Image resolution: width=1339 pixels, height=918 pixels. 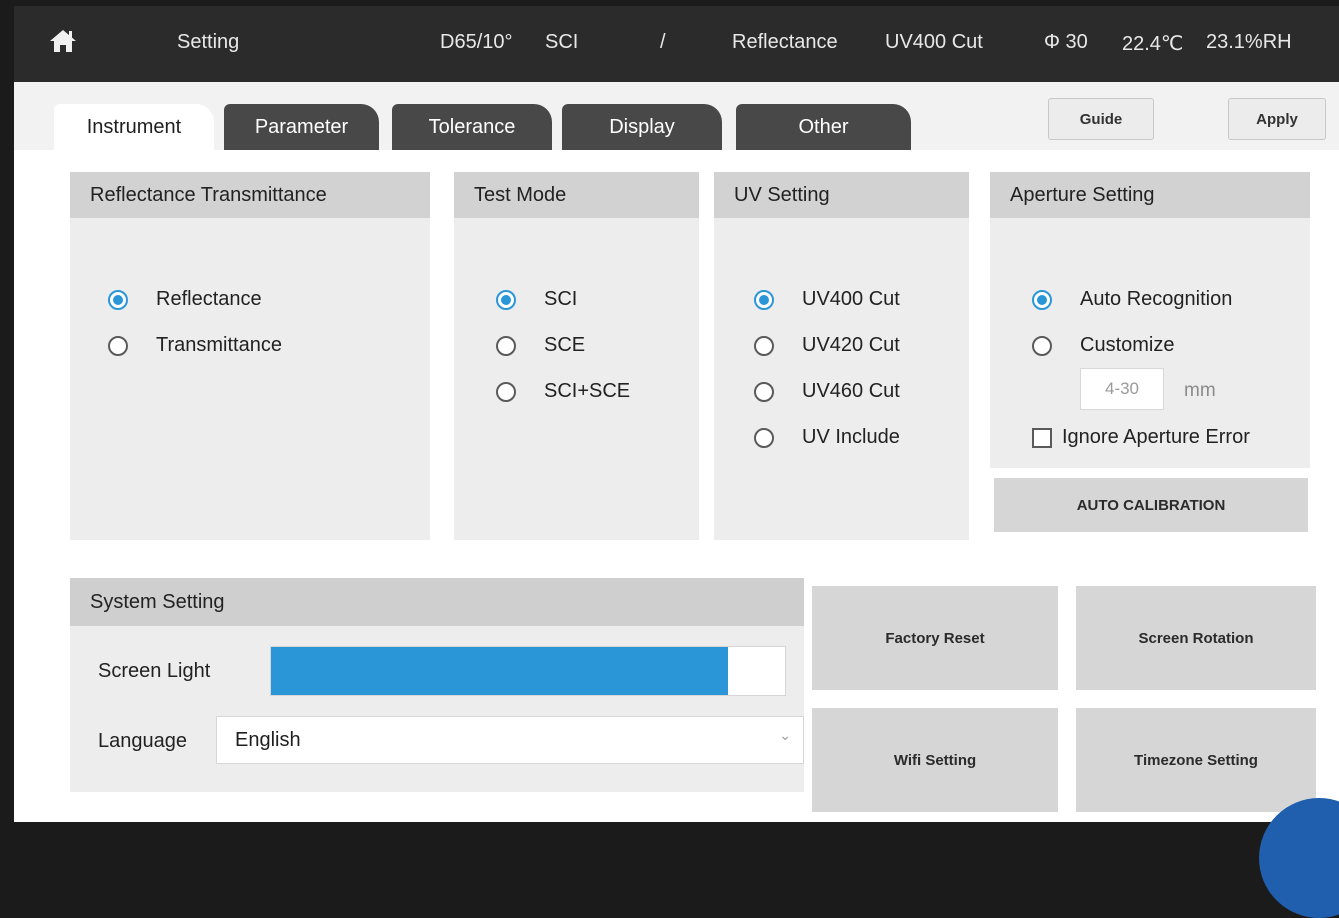 I want to click on aperture-size-input: 4-30, so click(x=1122, y=389).